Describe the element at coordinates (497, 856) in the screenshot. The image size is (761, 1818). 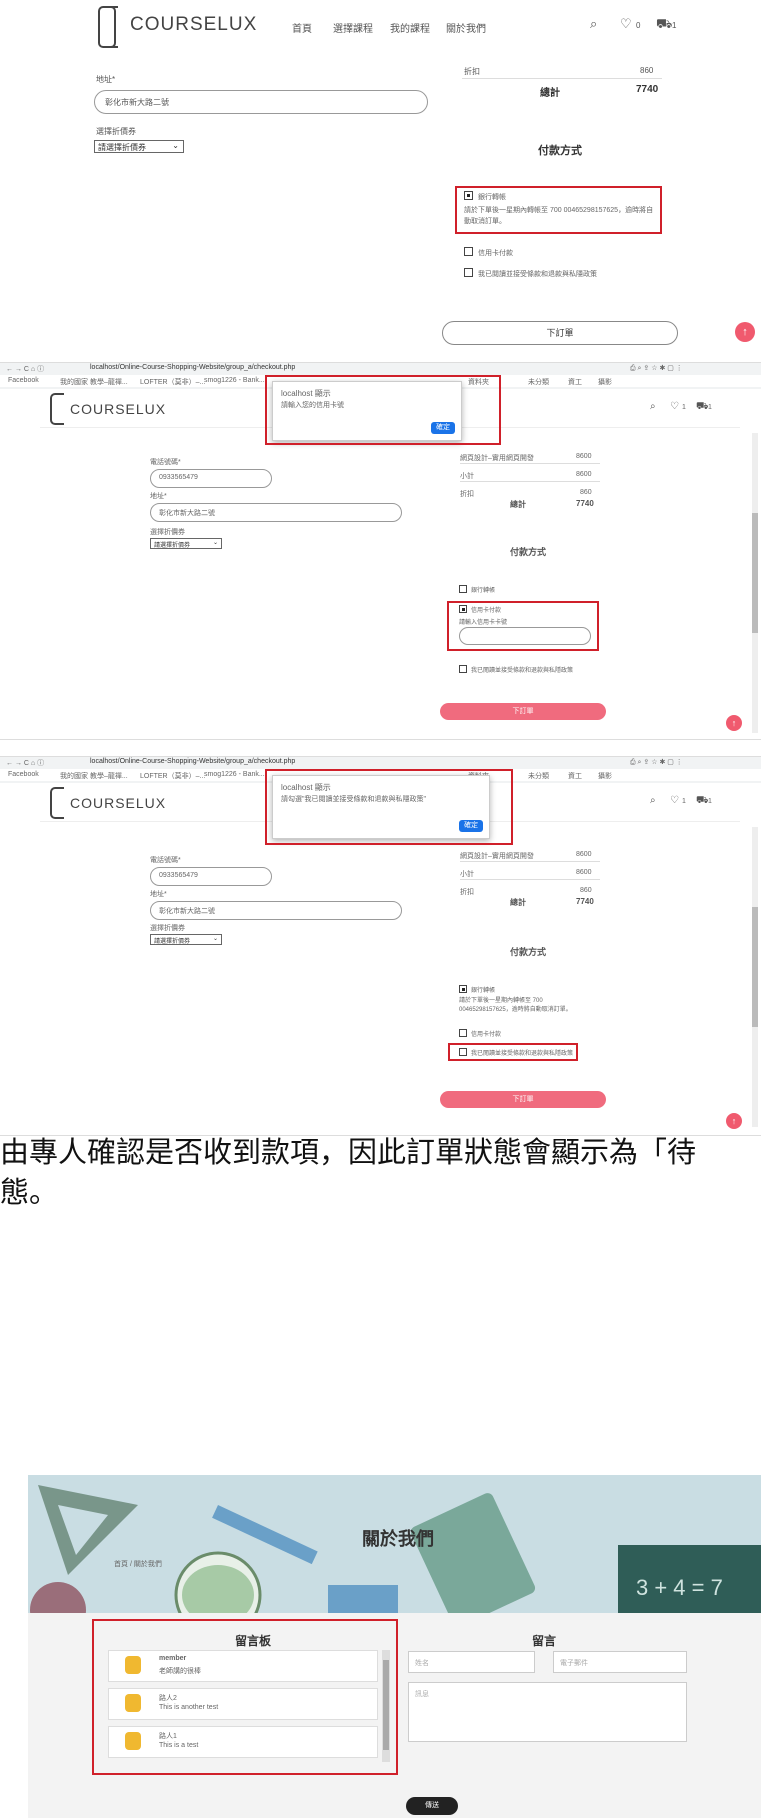
I see `item-row: 網頁設計–實用網頁開發` at that location.